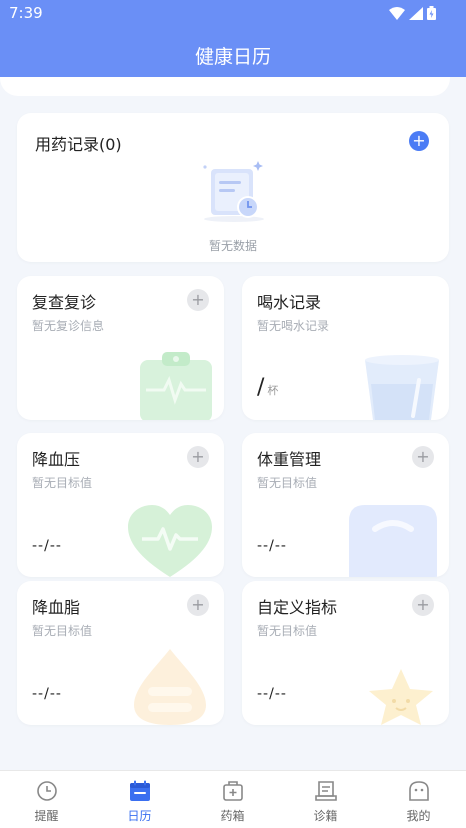 This screenshot has width=466, height=828. Describe the element at coordinates (273, 390) in the screenshot. I see `water-unit: 杯` at that location.